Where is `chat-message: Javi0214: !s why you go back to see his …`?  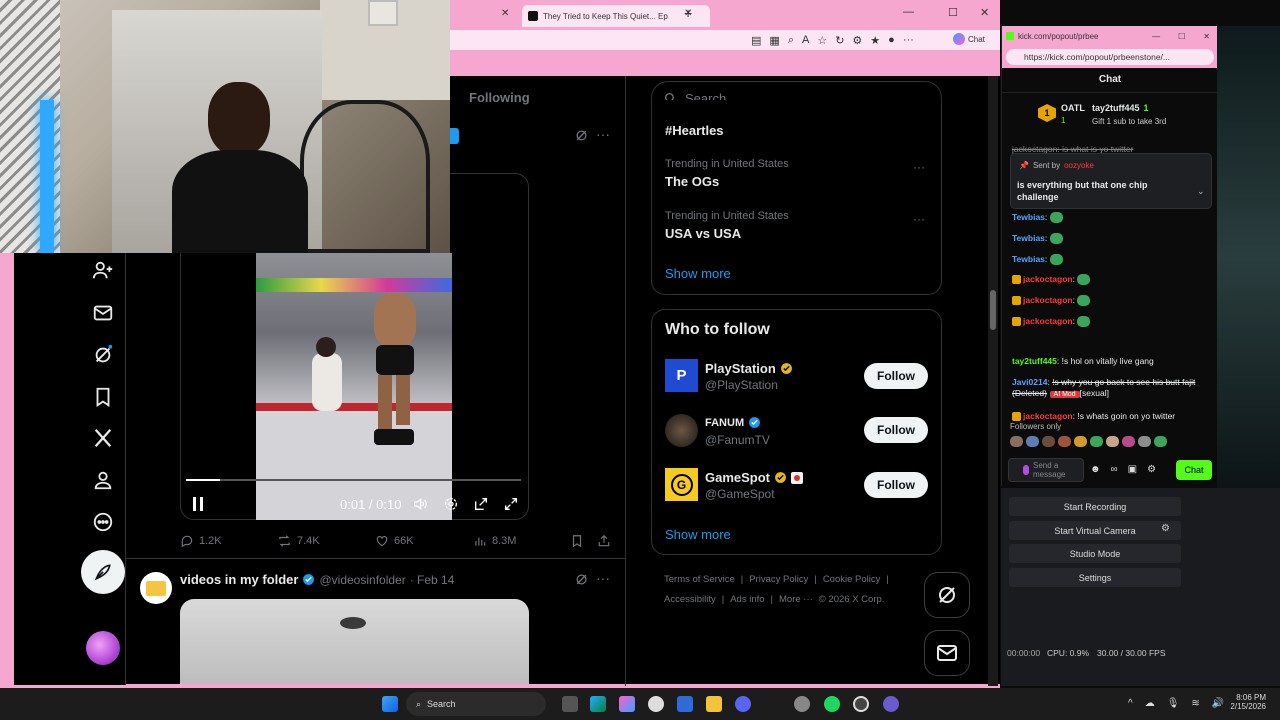
chat-message: Javi0214: !s why you go back to see his … is located at coordinates (1111, 388).